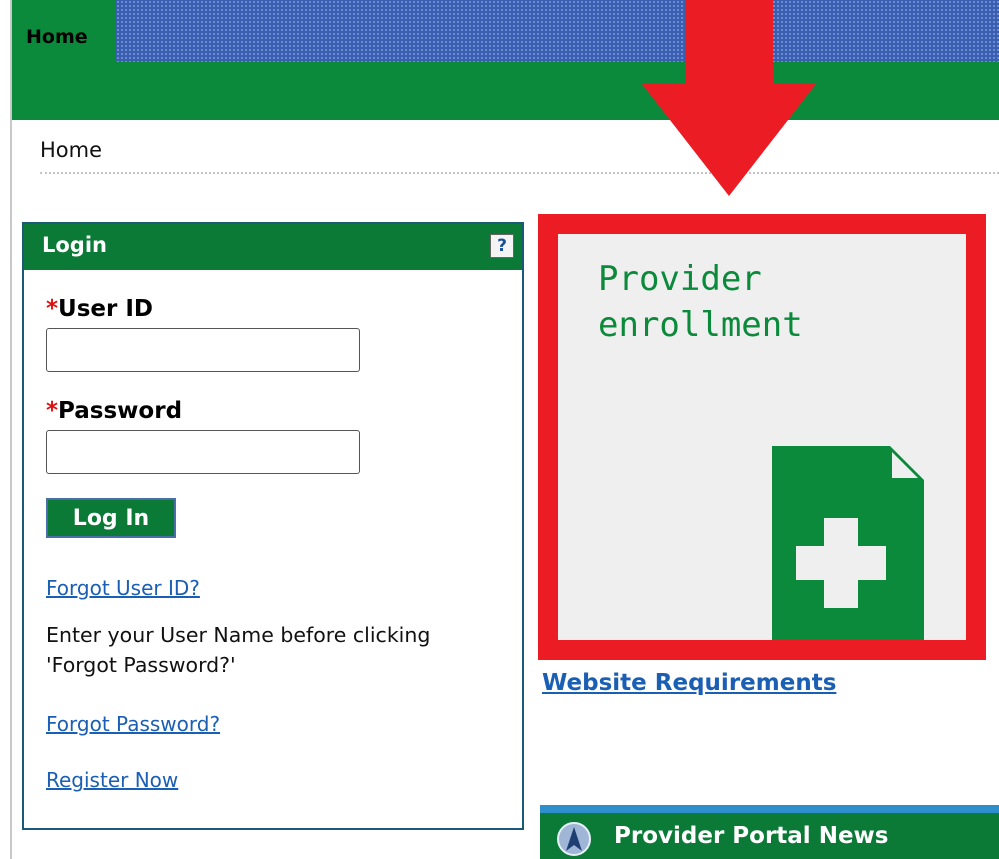 The height and width of the screenshot is (859, 999). What do you see at coordinates (11, 429) in the screenshot?
I see `page-border` at bounding box center [11, 429].